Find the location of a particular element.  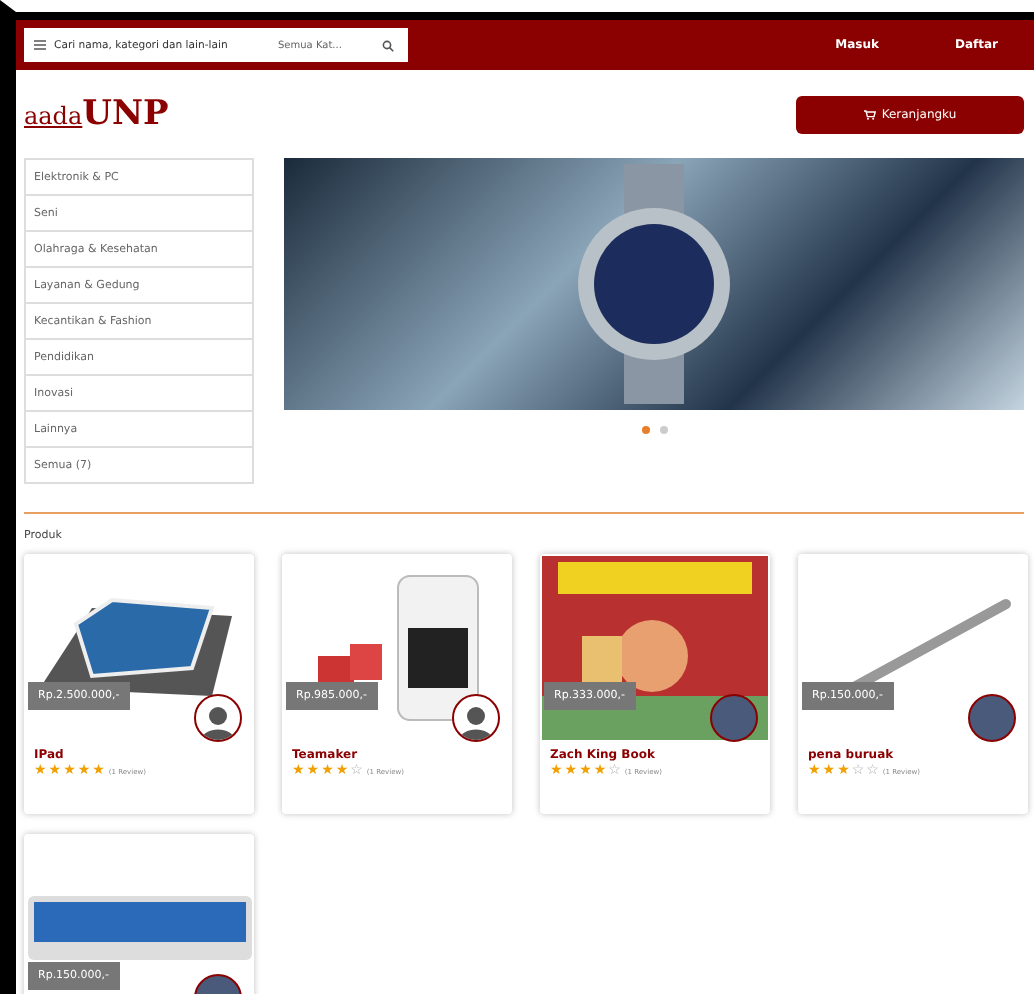

cart-icon is located at coordinates (869, 114).